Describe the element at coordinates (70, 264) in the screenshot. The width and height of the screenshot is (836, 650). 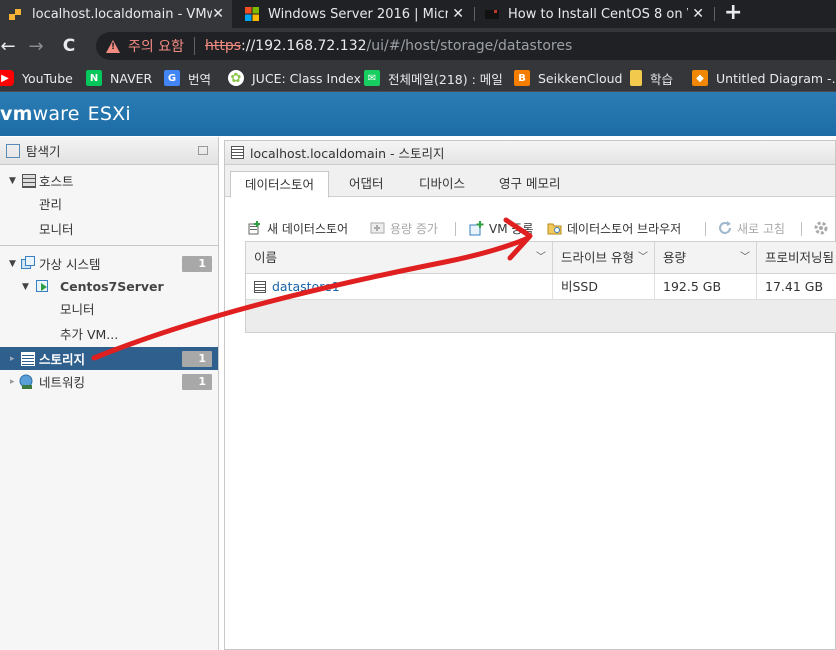
I see `nav-item-label: 가상 시스템` at that location.